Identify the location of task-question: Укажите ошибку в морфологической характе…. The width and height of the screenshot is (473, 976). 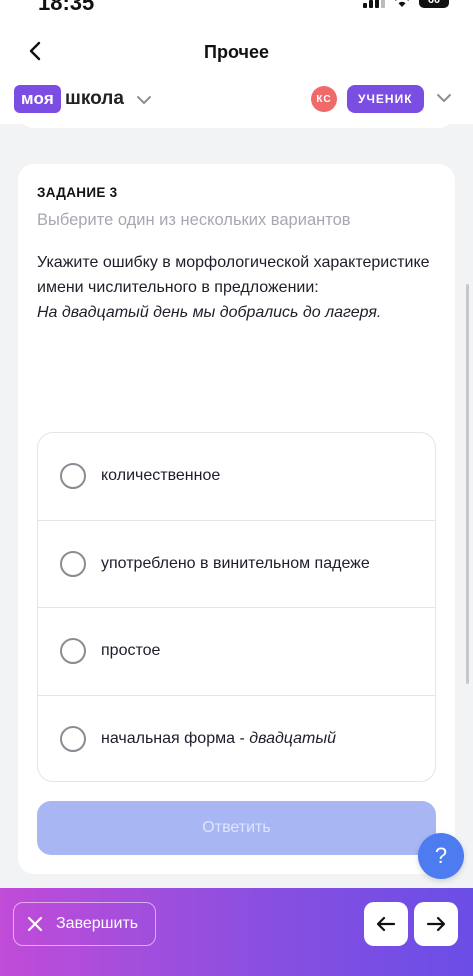
(237, 287).